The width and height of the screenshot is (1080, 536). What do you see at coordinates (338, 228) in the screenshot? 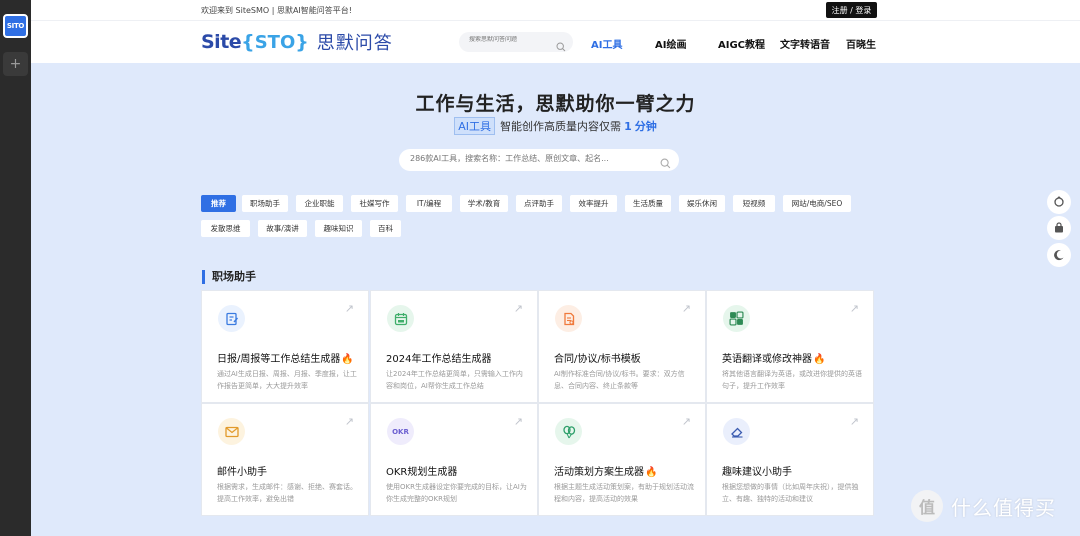
I see `category-chip: 趣味知识` at bounding box center [338, 228].